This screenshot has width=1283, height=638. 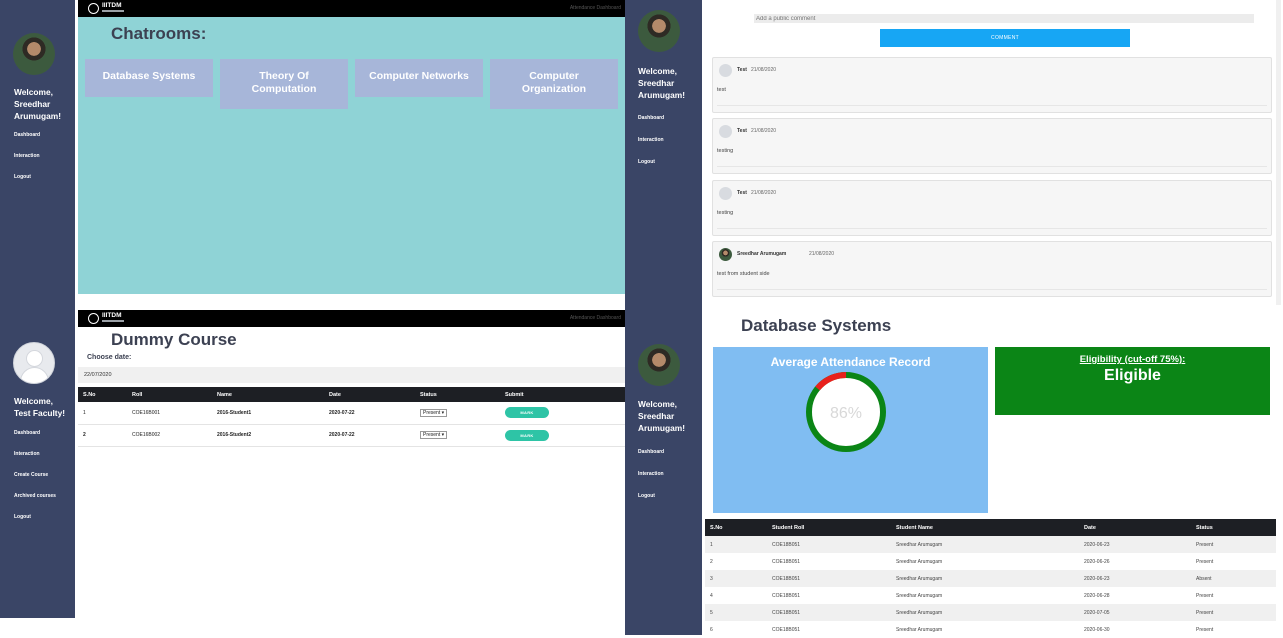 I want to click on top-navbar: IIITDM Attendance Dashboard, so click(x=351, y=8).